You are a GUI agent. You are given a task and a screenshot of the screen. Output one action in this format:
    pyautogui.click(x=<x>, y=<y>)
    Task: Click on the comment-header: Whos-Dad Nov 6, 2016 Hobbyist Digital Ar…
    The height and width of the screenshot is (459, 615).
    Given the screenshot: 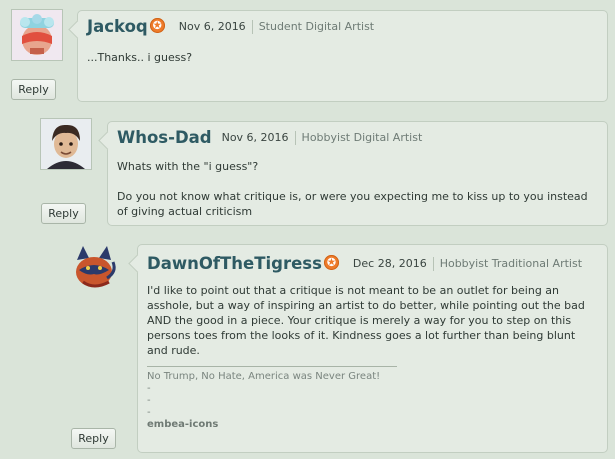 What is the action you would take?
    pyautogui.click(x=269, y=137)
    